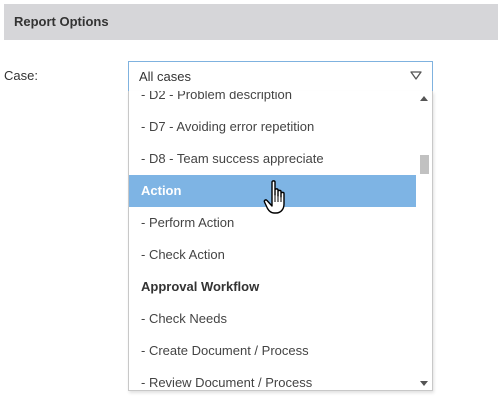  Describe the element at coordinates (21, 75) in the screenshot. I see `case-label: Case:` at that location.